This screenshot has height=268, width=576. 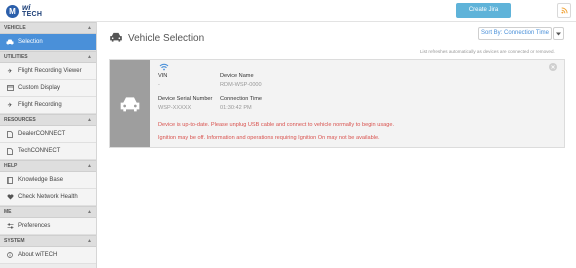 I want to click on witech-logo: M wi TECH, so click(x=24, y=11).